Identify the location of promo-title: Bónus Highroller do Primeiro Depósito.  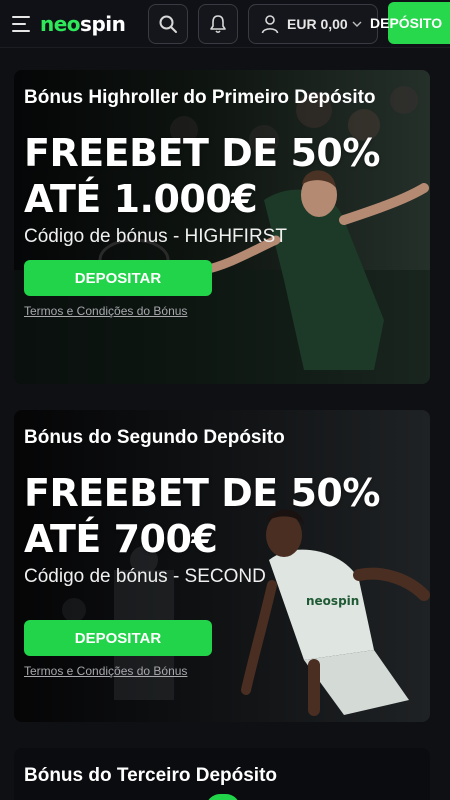
(200, 97).